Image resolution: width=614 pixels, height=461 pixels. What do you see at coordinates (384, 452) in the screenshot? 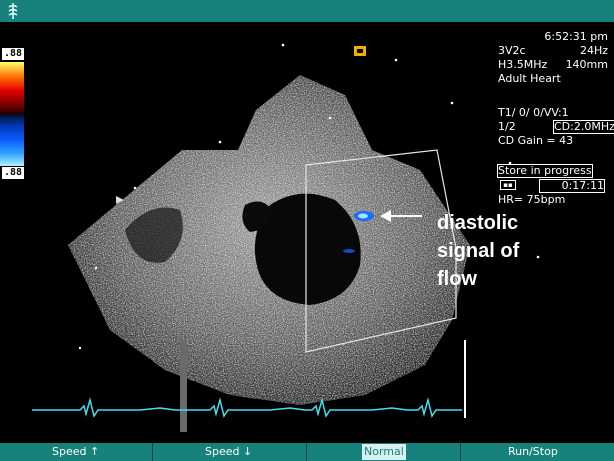
I see `normal-button: Normal` at bounding box center [384, 452].